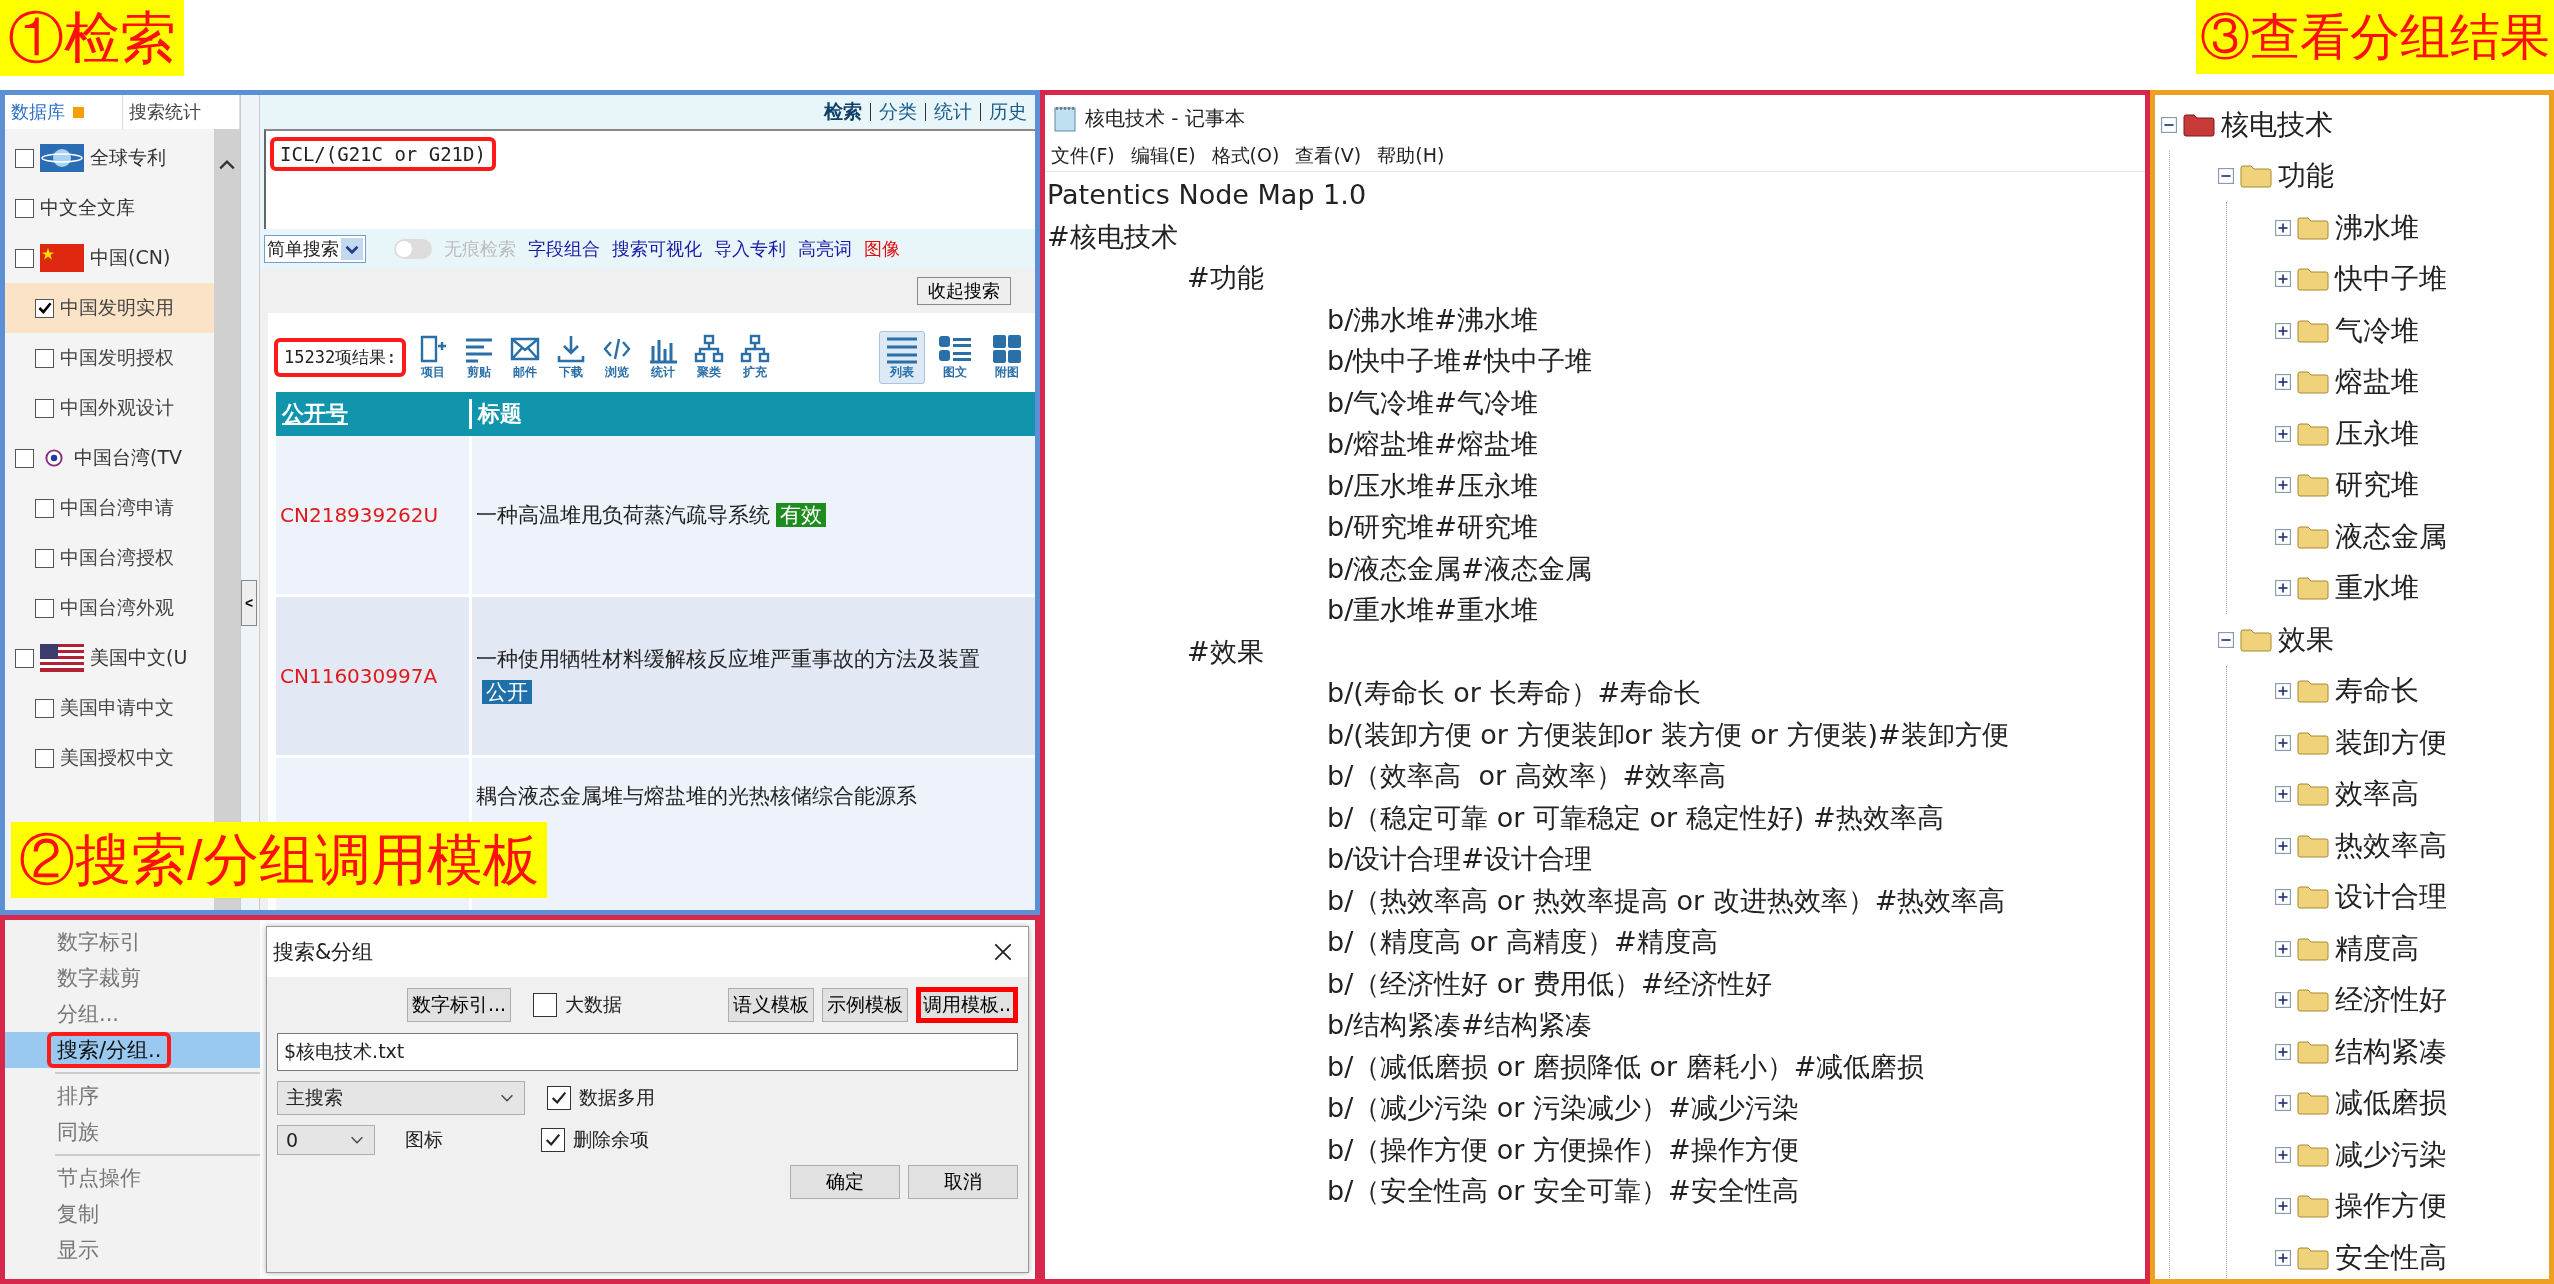 The width and height of the screenshot is (2554, 1284). Describe the element at coordinates (617, 357) in the screenshot. I see `toolbar-button: 浏览` at that location.